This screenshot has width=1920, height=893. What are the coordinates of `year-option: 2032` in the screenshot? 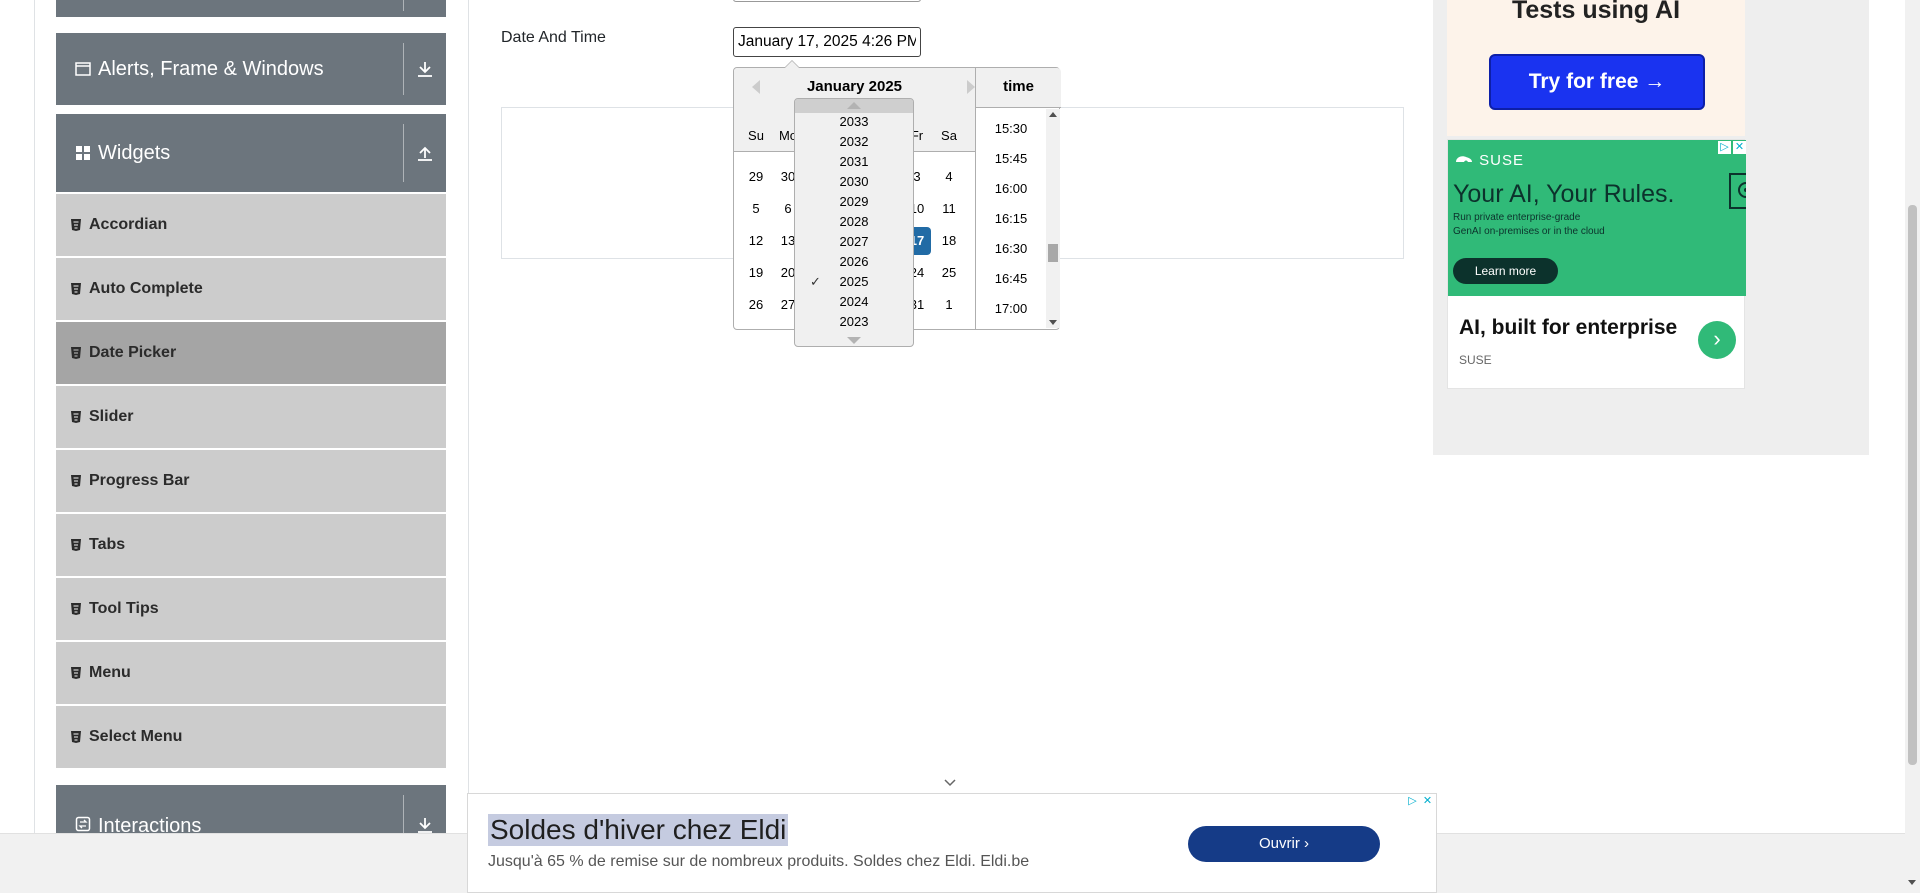 It's located at (854, 141).